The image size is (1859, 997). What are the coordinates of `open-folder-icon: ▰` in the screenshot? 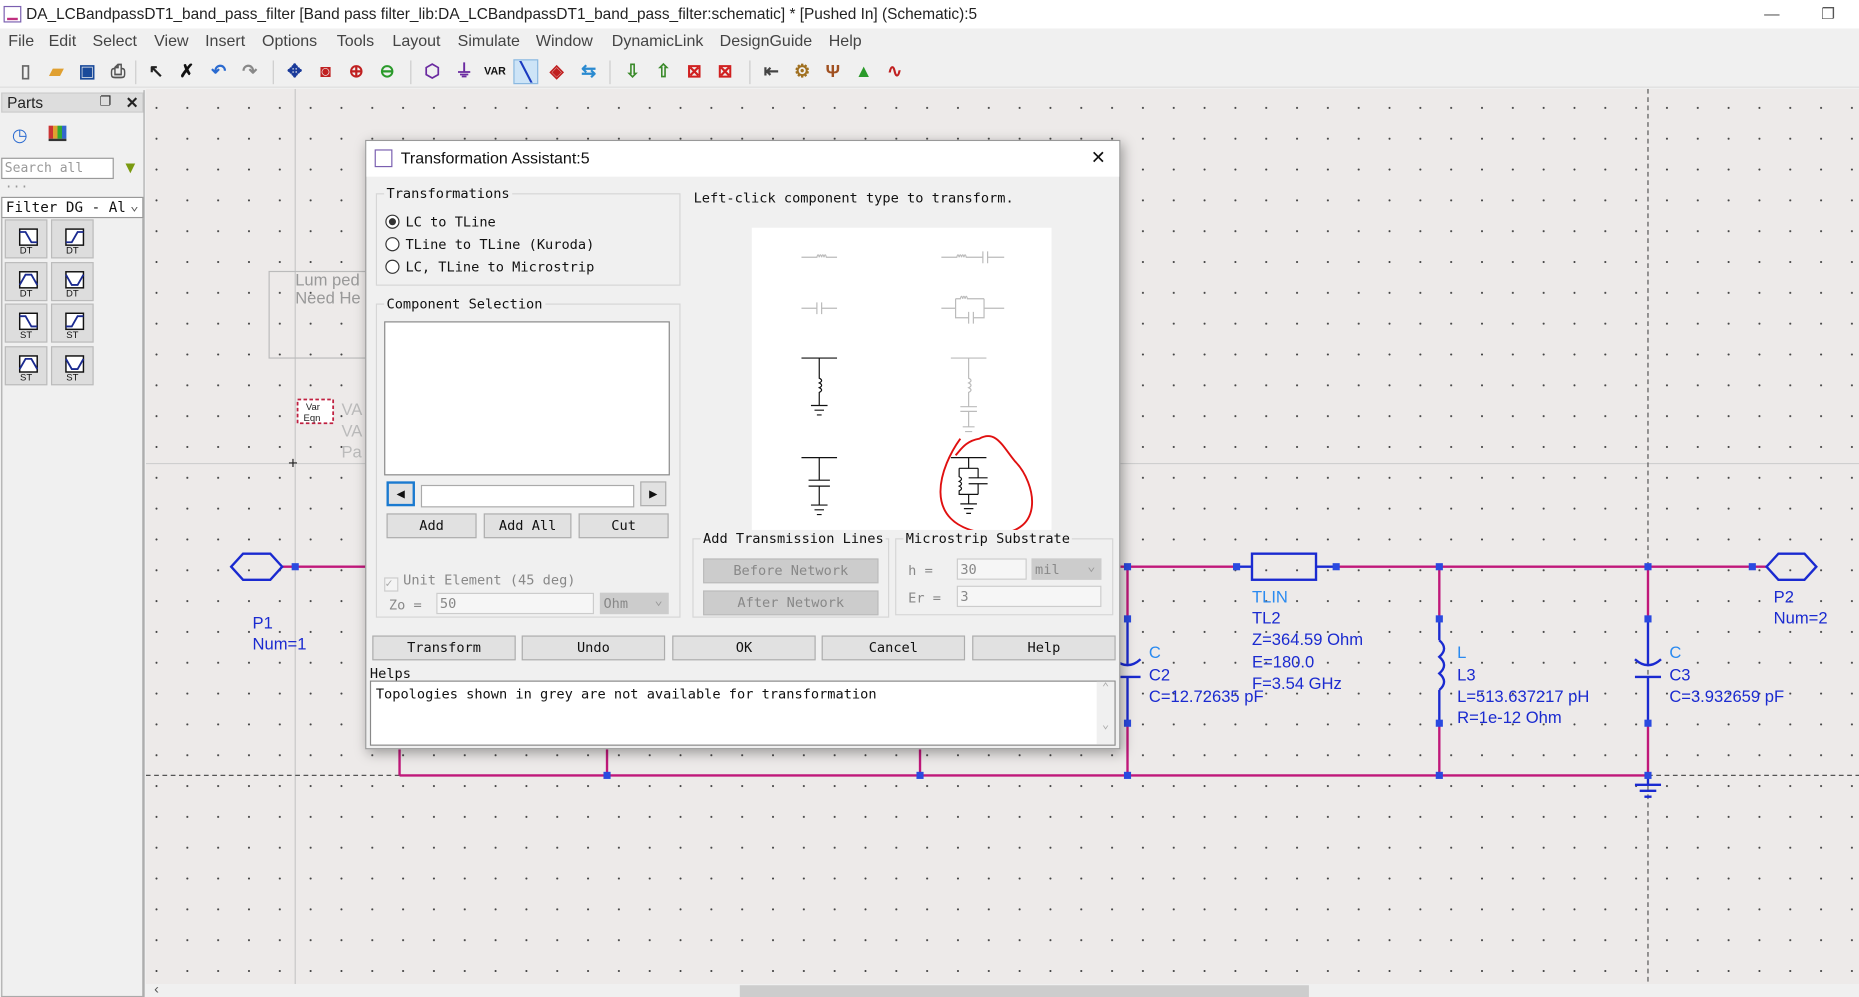 It's located at (56, 71).